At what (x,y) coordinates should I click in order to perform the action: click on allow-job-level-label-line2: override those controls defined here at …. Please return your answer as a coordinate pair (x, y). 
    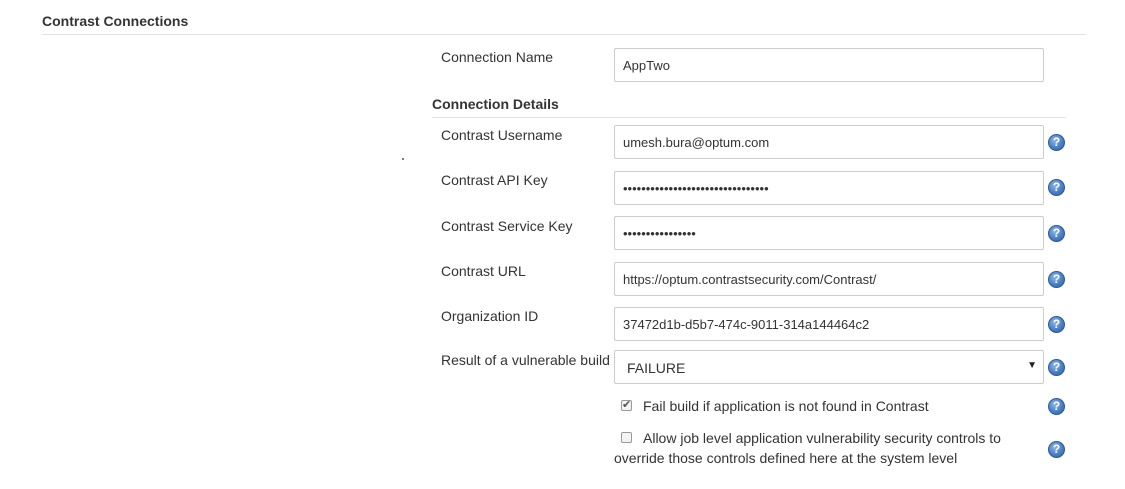
    Looking at the image, I should click on (786, 458).